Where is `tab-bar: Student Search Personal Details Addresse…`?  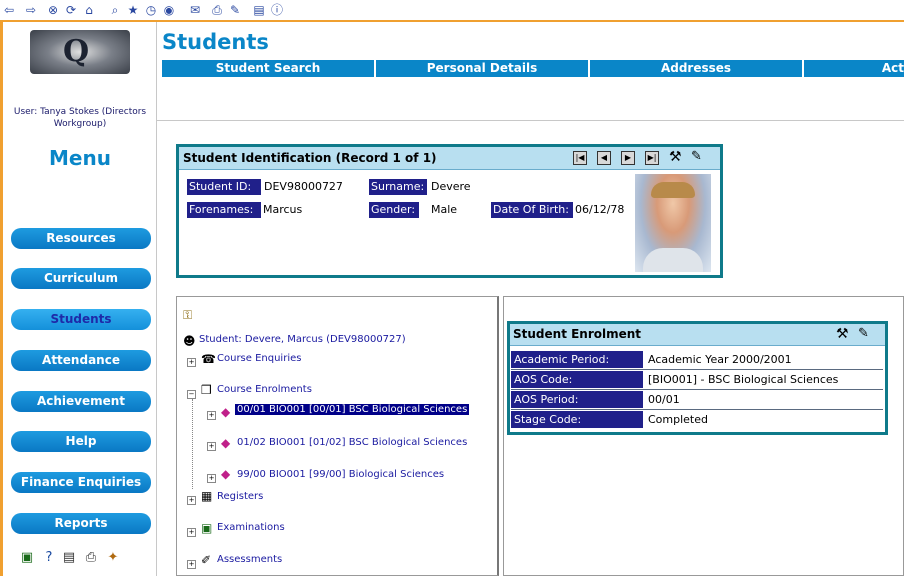 tab-bar: Student Search Personal Details Addresse… is located at coordinates (533, 68).